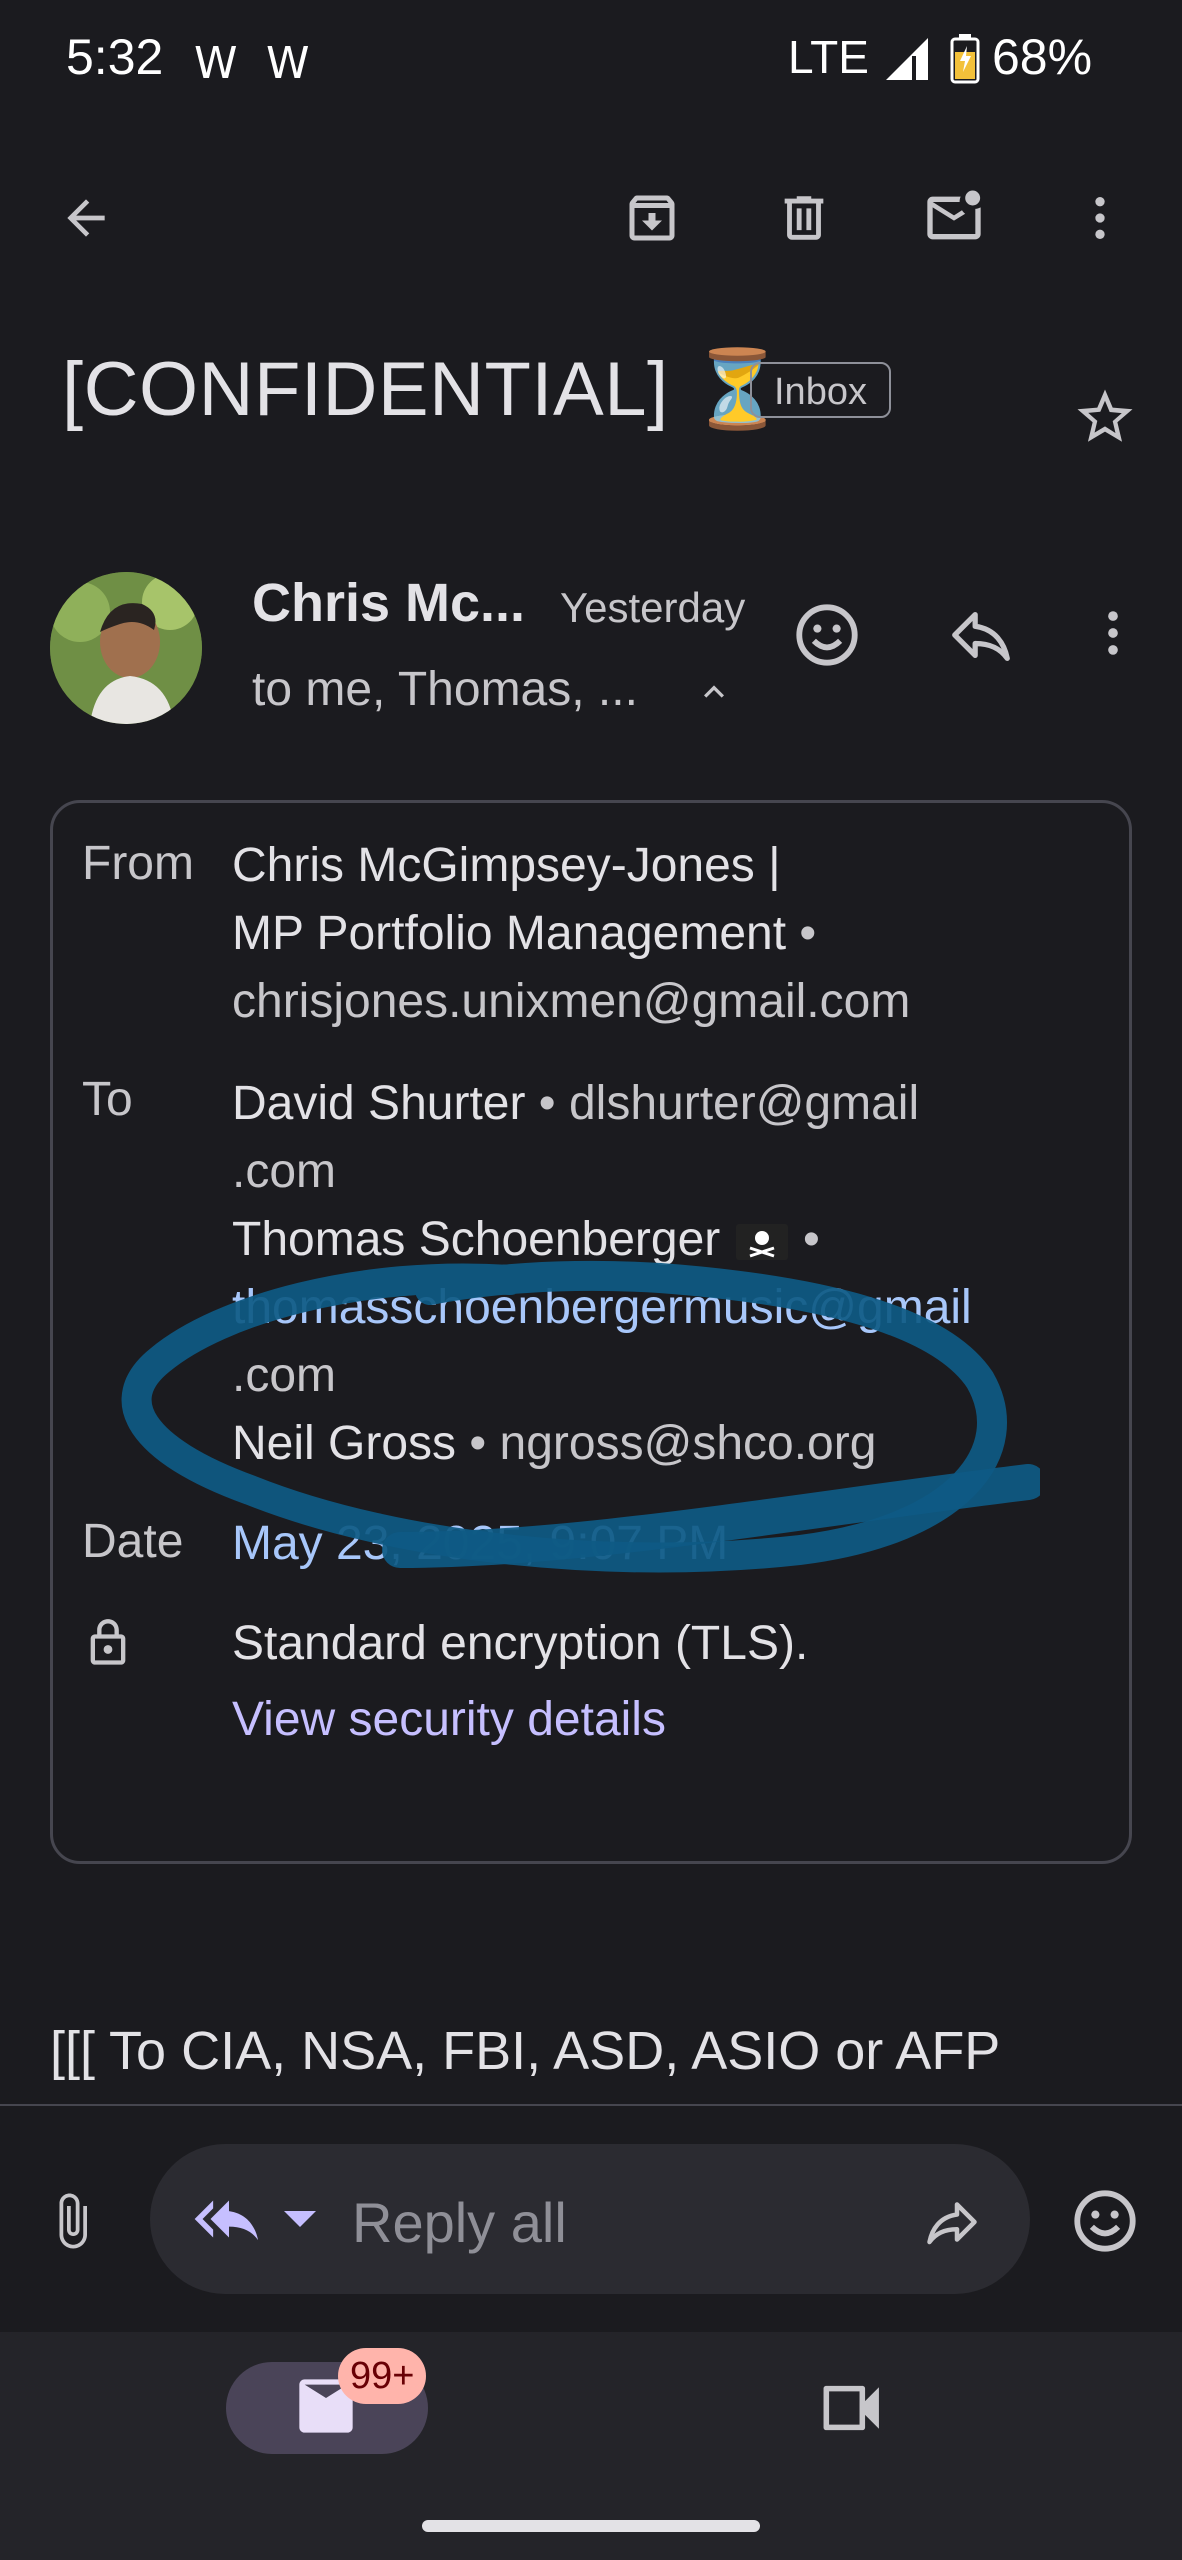 Image resolution: width=1182 pixels, height=2560 pixels. Describe the element at coordinates (379, 1103) in the screenshot. I see `to-recipient-name: David Shurter` at that location.